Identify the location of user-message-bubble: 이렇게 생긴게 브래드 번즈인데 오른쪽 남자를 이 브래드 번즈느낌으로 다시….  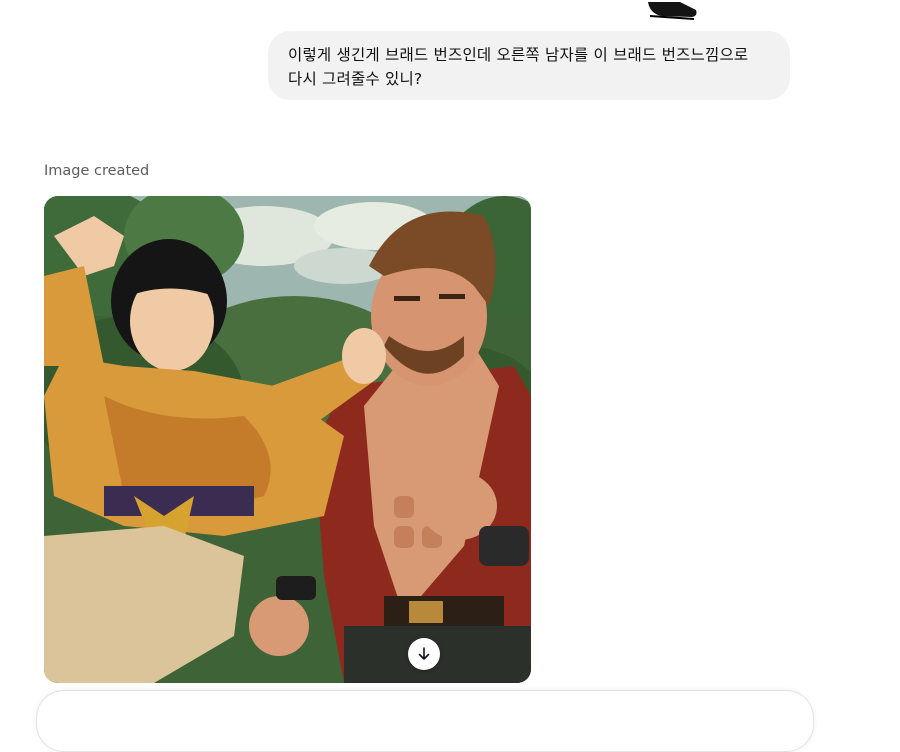
(529, 65).